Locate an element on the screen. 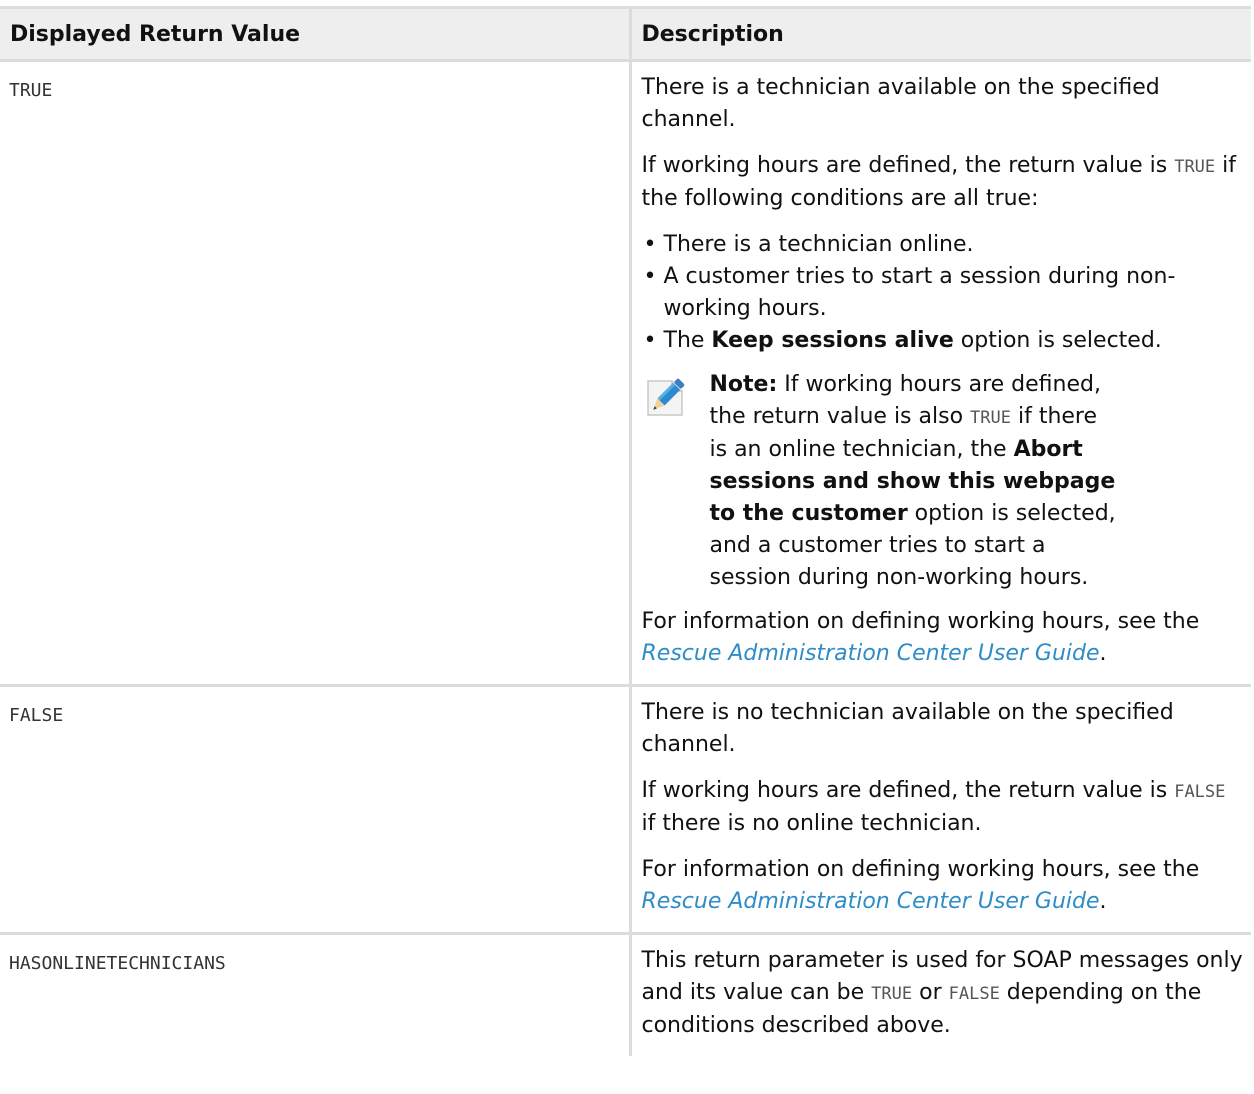  return-value-cell: FALSE is located at coordinates (315, 809).